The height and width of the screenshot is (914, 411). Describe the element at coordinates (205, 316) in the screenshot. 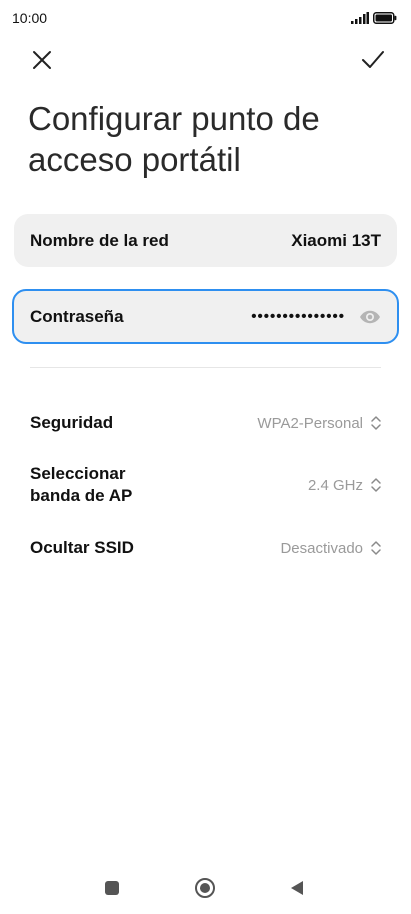

I see `password-field: Contraseña •••••••••••••••` at that location.